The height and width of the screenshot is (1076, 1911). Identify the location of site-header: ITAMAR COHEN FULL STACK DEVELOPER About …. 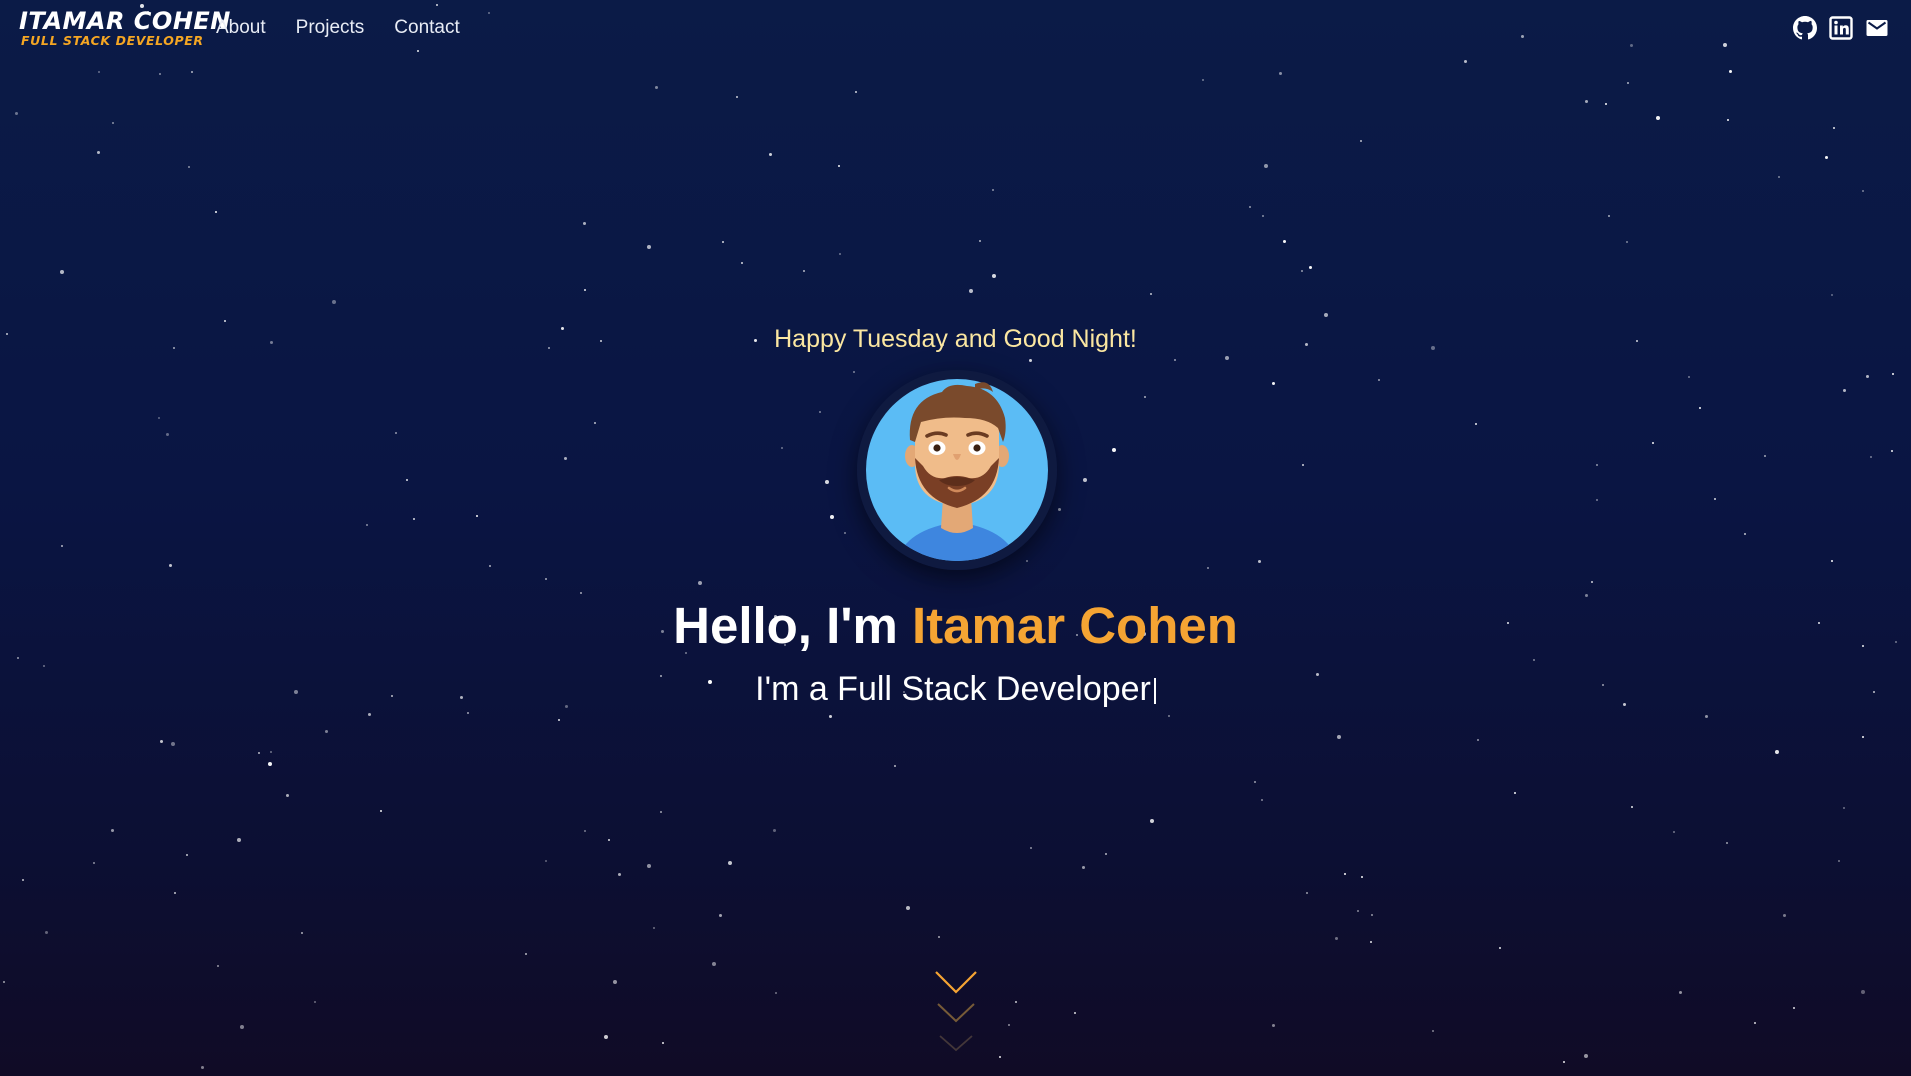
(955, 31).